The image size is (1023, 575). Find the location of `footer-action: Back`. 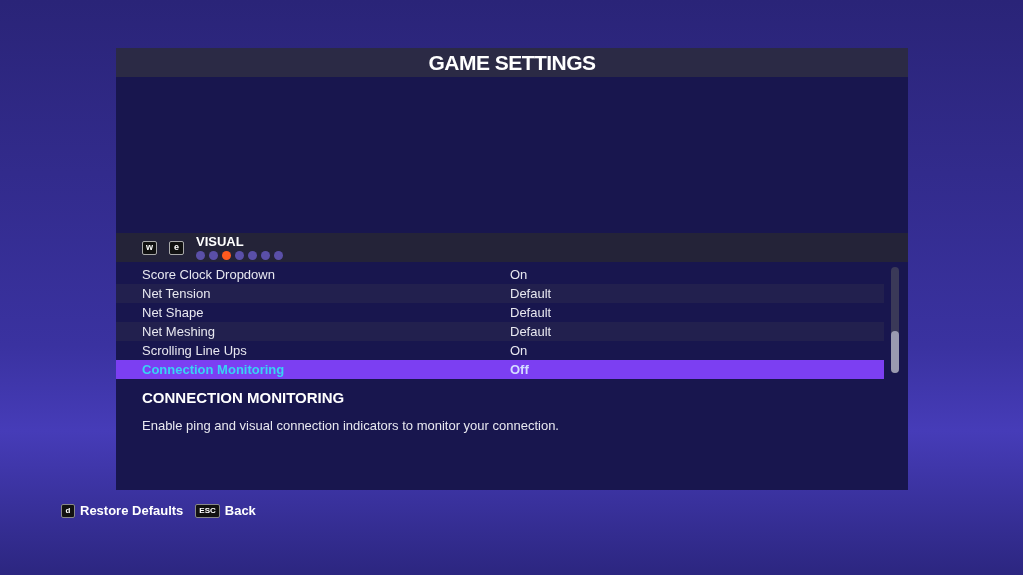

footer-action: Back is located at coordinates (240, 511).